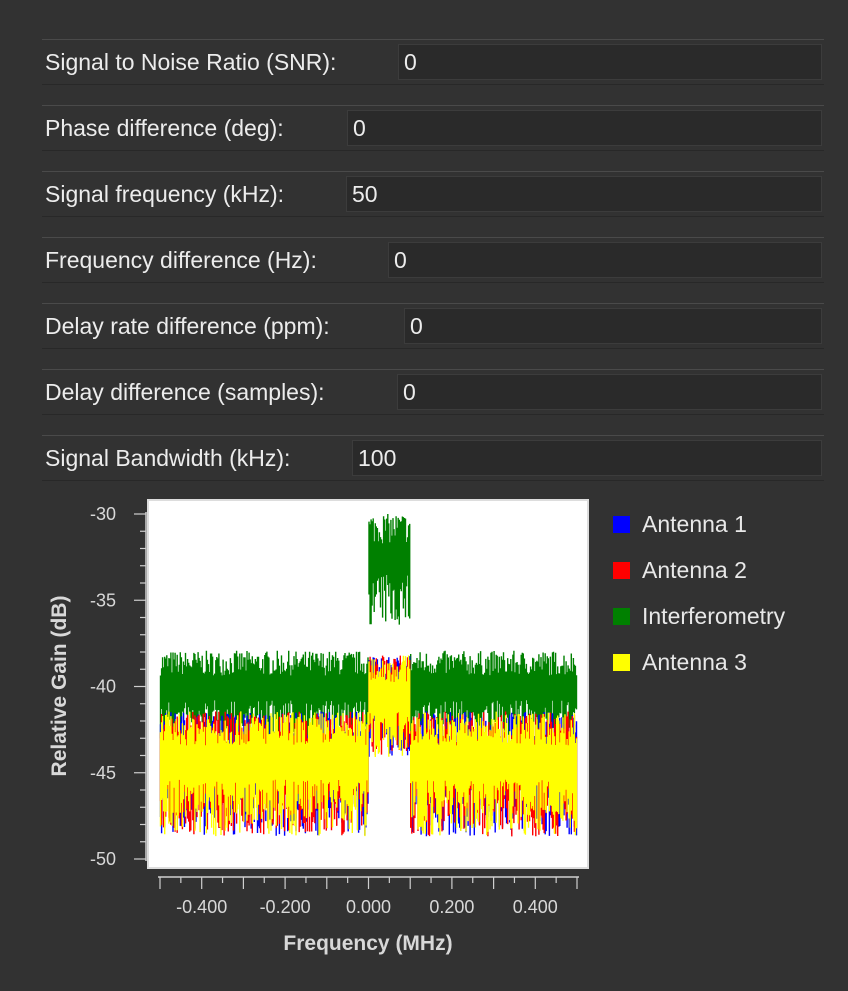  I want to click on field-input: 50, so click(584, 194).